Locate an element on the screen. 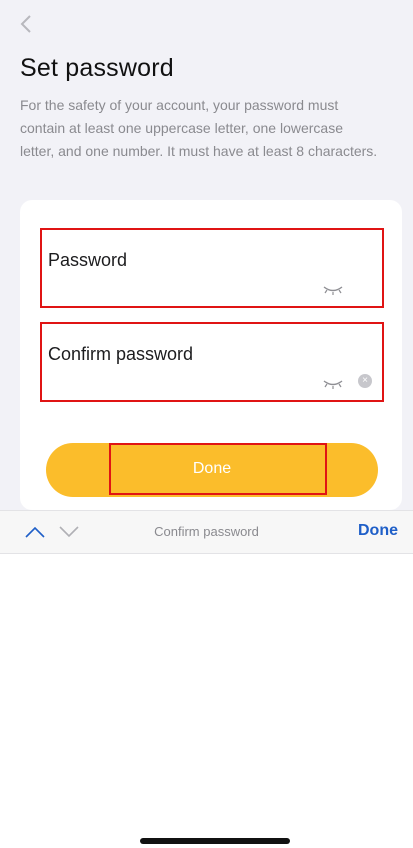 Image resolution: width=413 pixels, height=848 pixels. keyboard-toolbar: Confirm password Done is located at coordinates (206, 532).